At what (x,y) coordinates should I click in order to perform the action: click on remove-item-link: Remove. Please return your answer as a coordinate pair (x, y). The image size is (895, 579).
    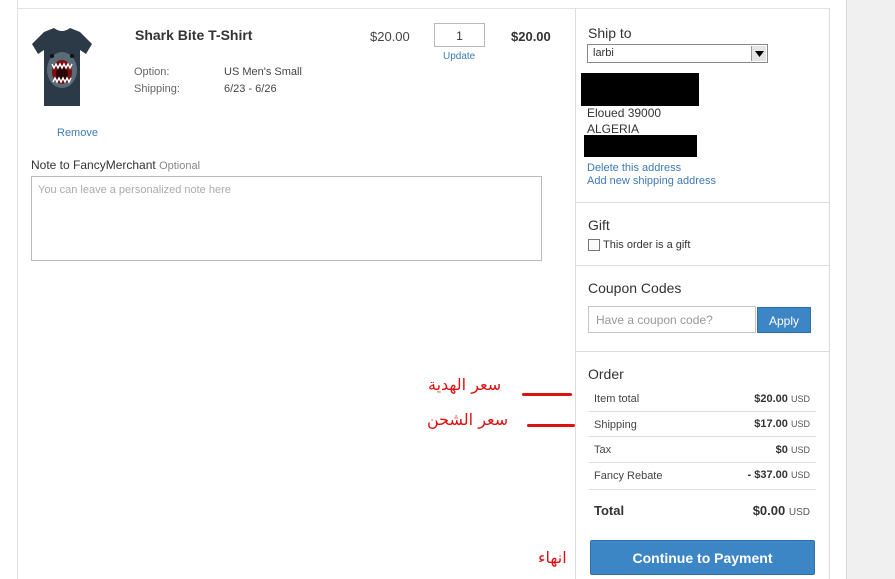
    Looking at the image, I should click on (77, 133).